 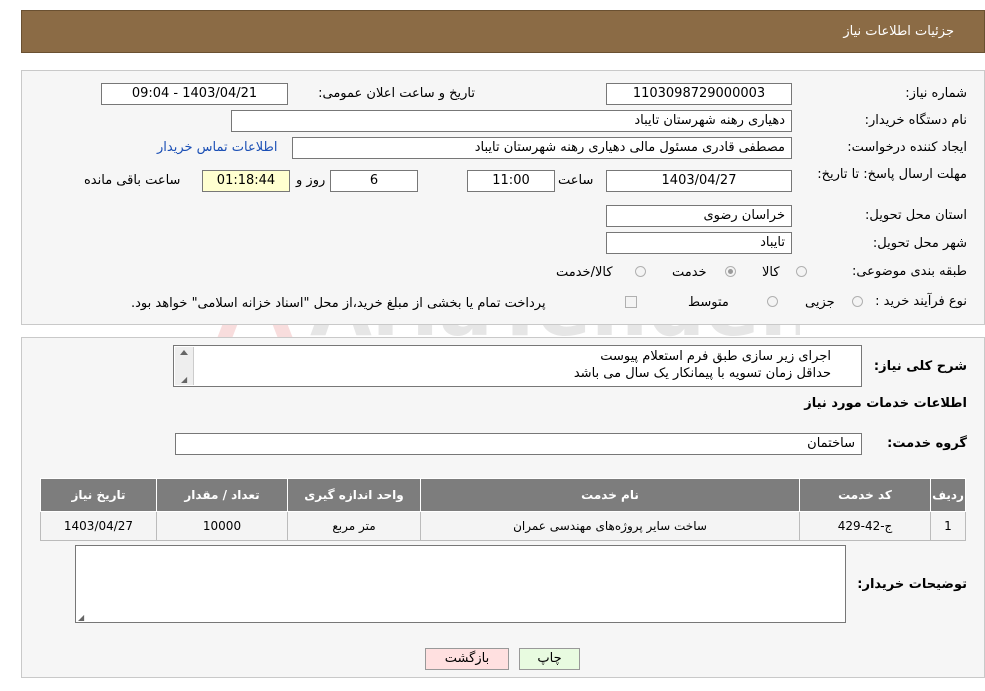 I want to click on process-type-label: نوع فرآیند خرید :, so click(x=921, y=301).